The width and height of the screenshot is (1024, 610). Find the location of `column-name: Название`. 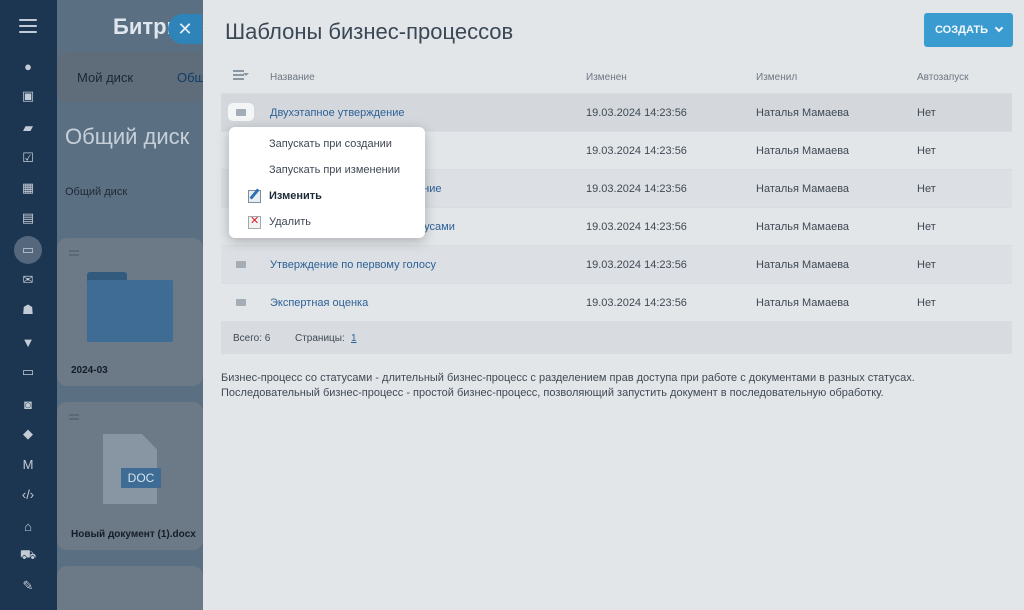

column-name: Название is located at coordinates (292, 77).